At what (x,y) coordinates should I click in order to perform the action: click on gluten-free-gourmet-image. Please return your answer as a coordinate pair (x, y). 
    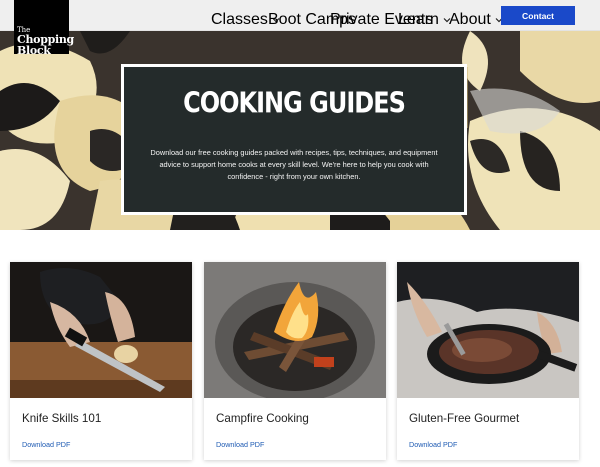
    Looking at the image, I should click on (488, 330).